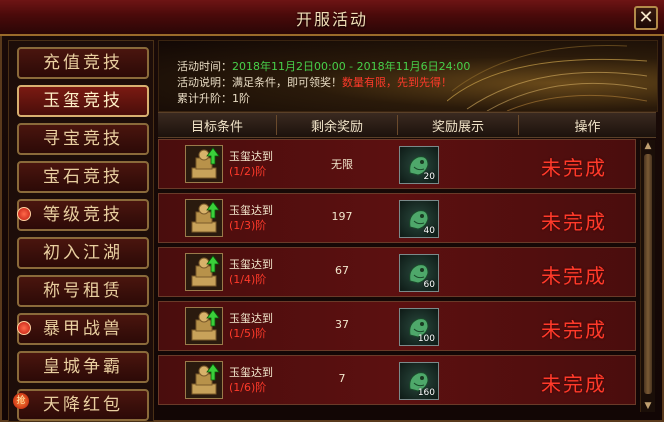 Image resolution: width=664 pixels, height=422 pixels. Describe the element at coordinates (342, 270) in the screenshot. I see `remaining-count: 67` at that location.